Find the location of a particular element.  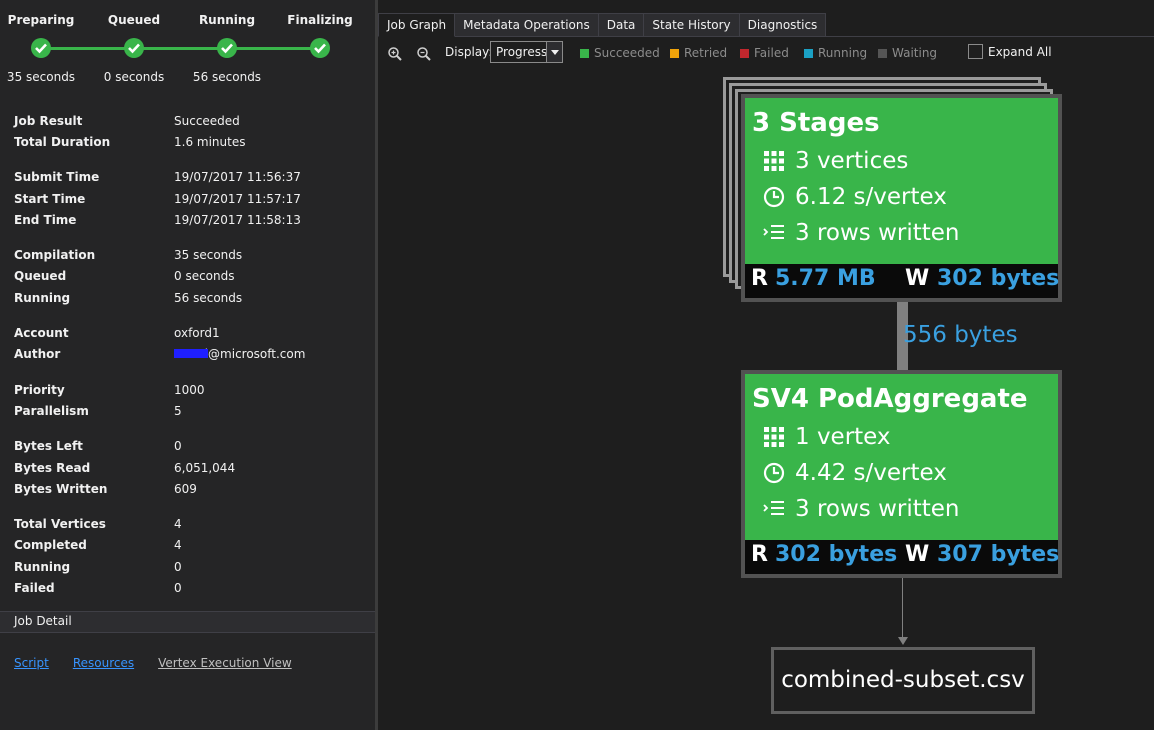

legend-failed: Failed is located at coordinates (764, 53).